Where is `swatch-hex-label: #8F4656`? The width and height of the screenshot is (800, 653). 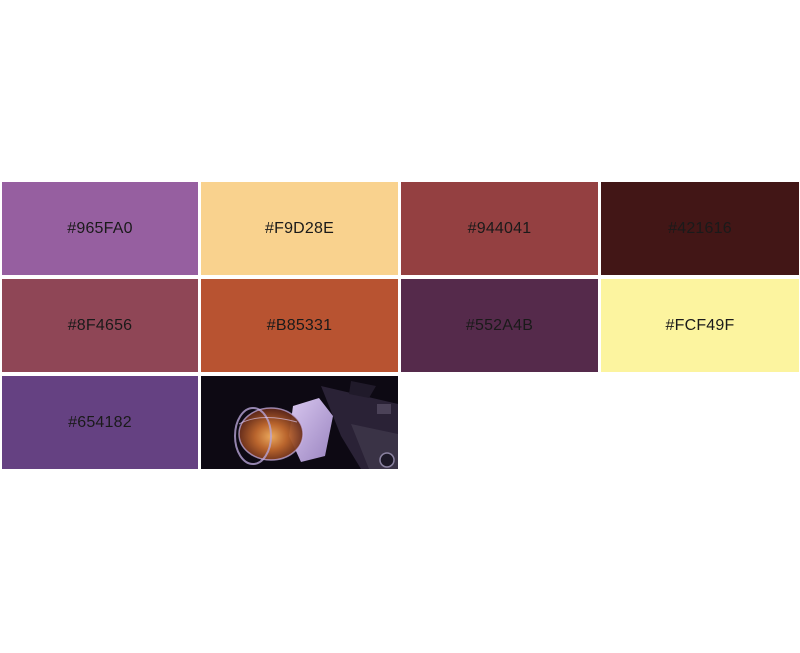
swatch-hex-label: #8F4656 is located at coordinates (100, 325).